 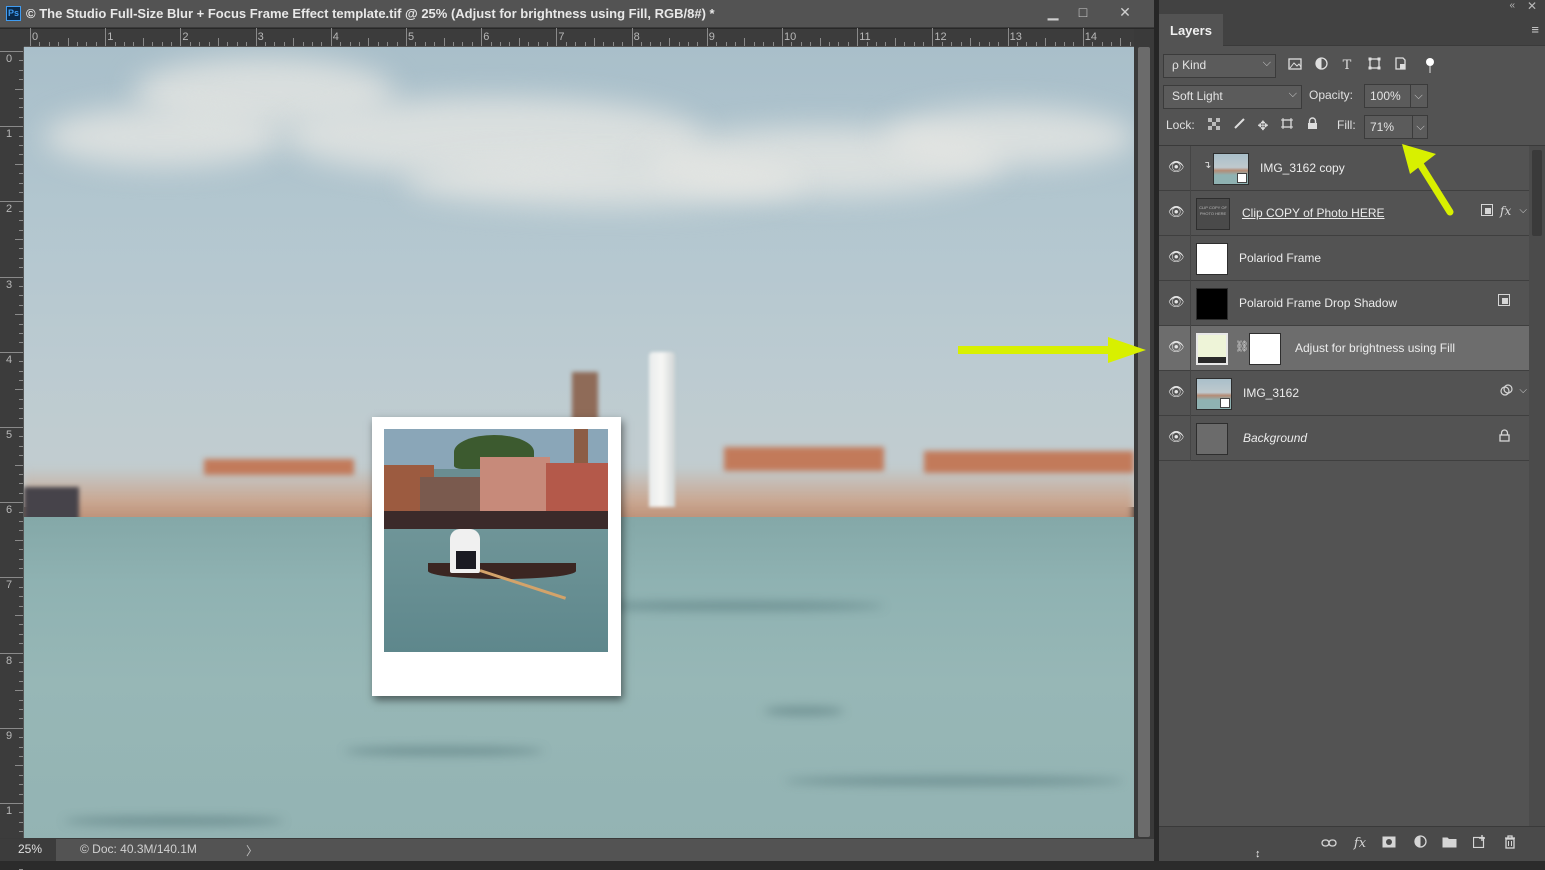 What do you see at coordinates (1396, 96) in the screenshot?
I see `opacity-field: 100% ⌵` at bounding box center [1396, 96].